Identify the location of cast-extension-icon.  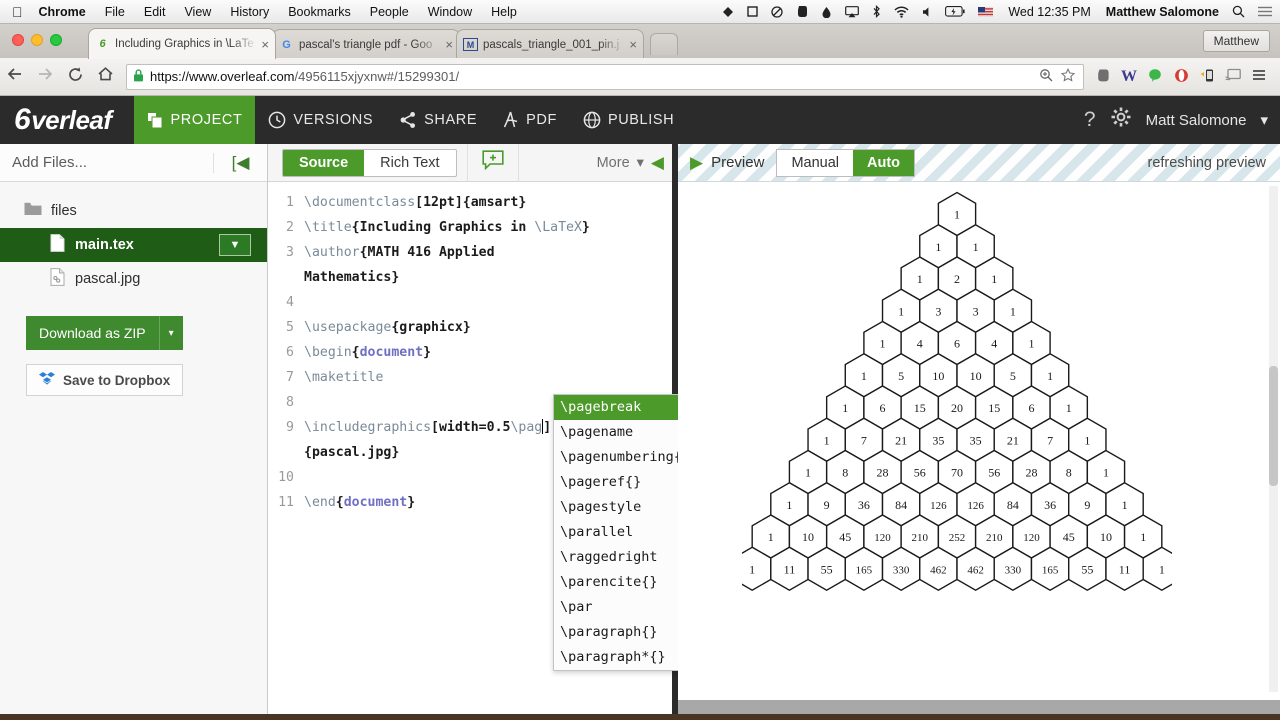
(1233, 76).